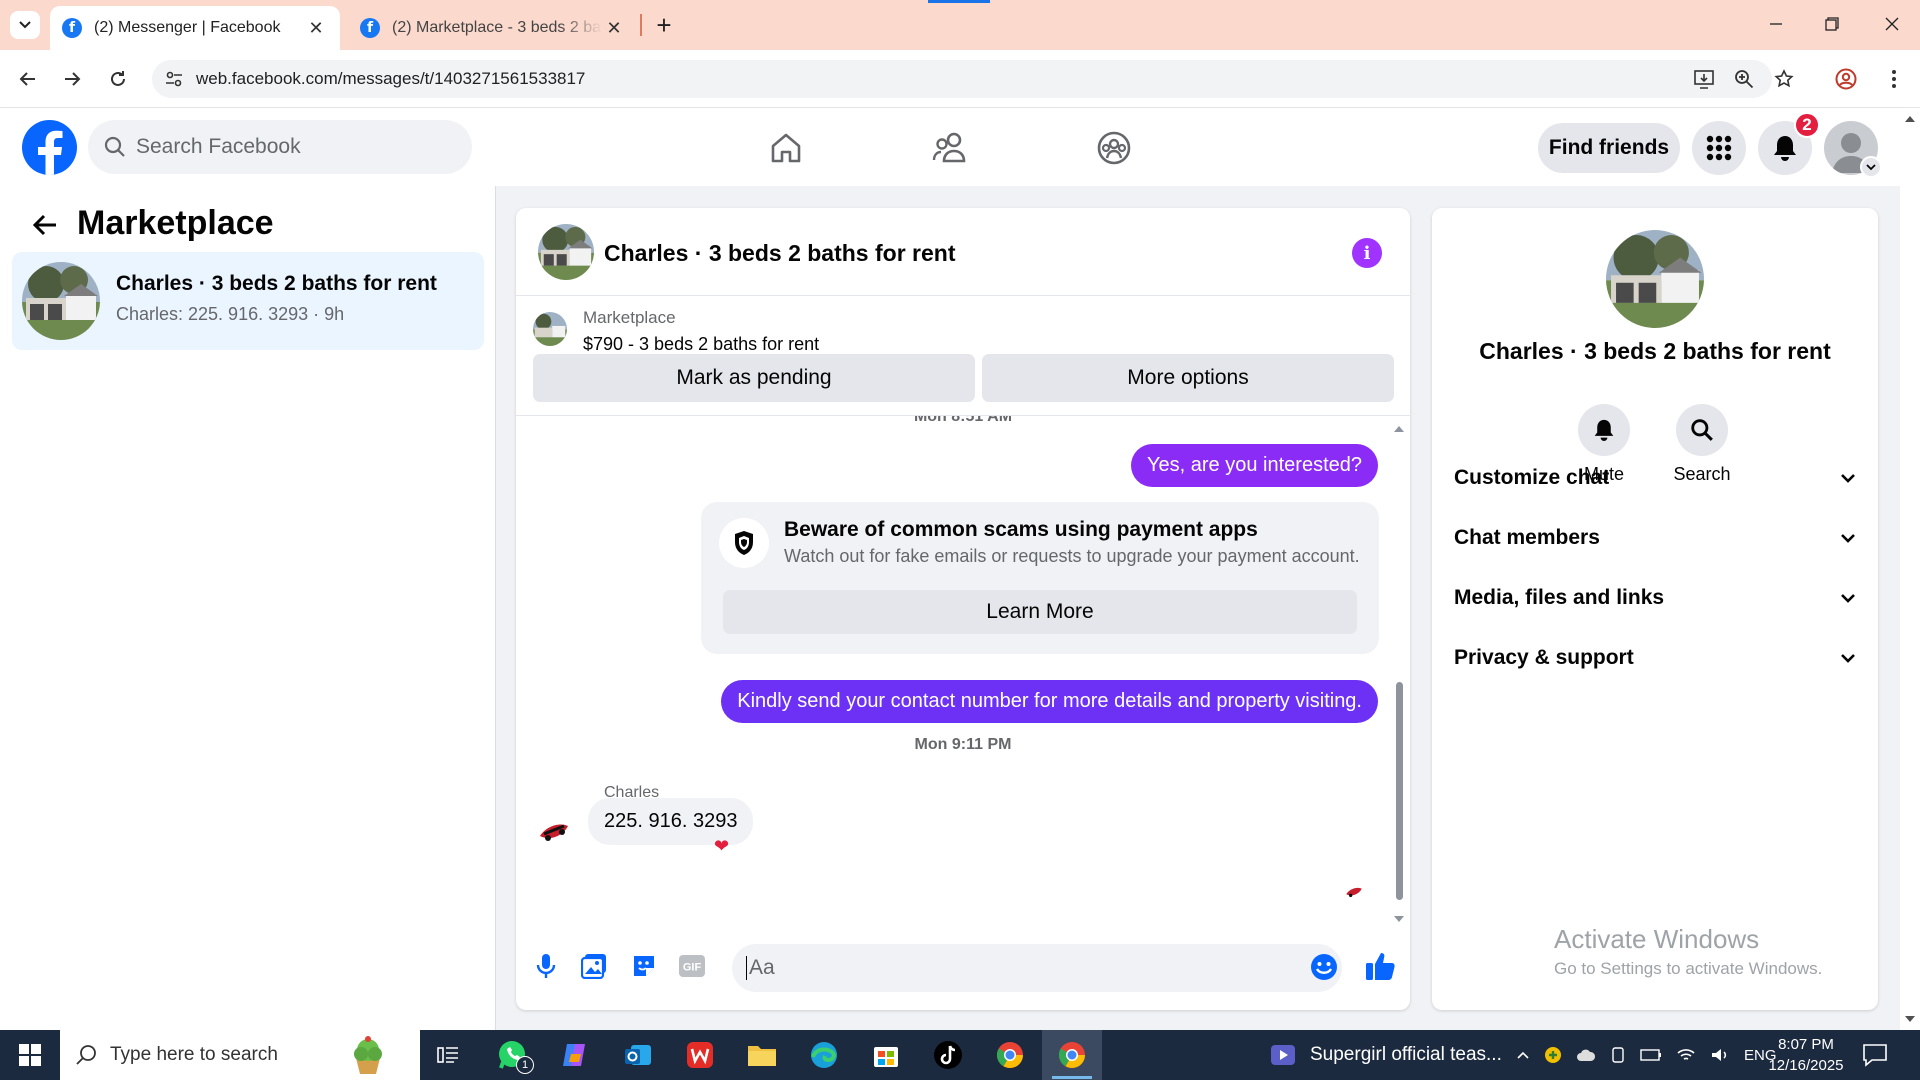 This screenshot has height=1080, width=1920. Describe the element at coordinates (1586, 1055) in the screenshot. I see `cloud-icon` at that location.